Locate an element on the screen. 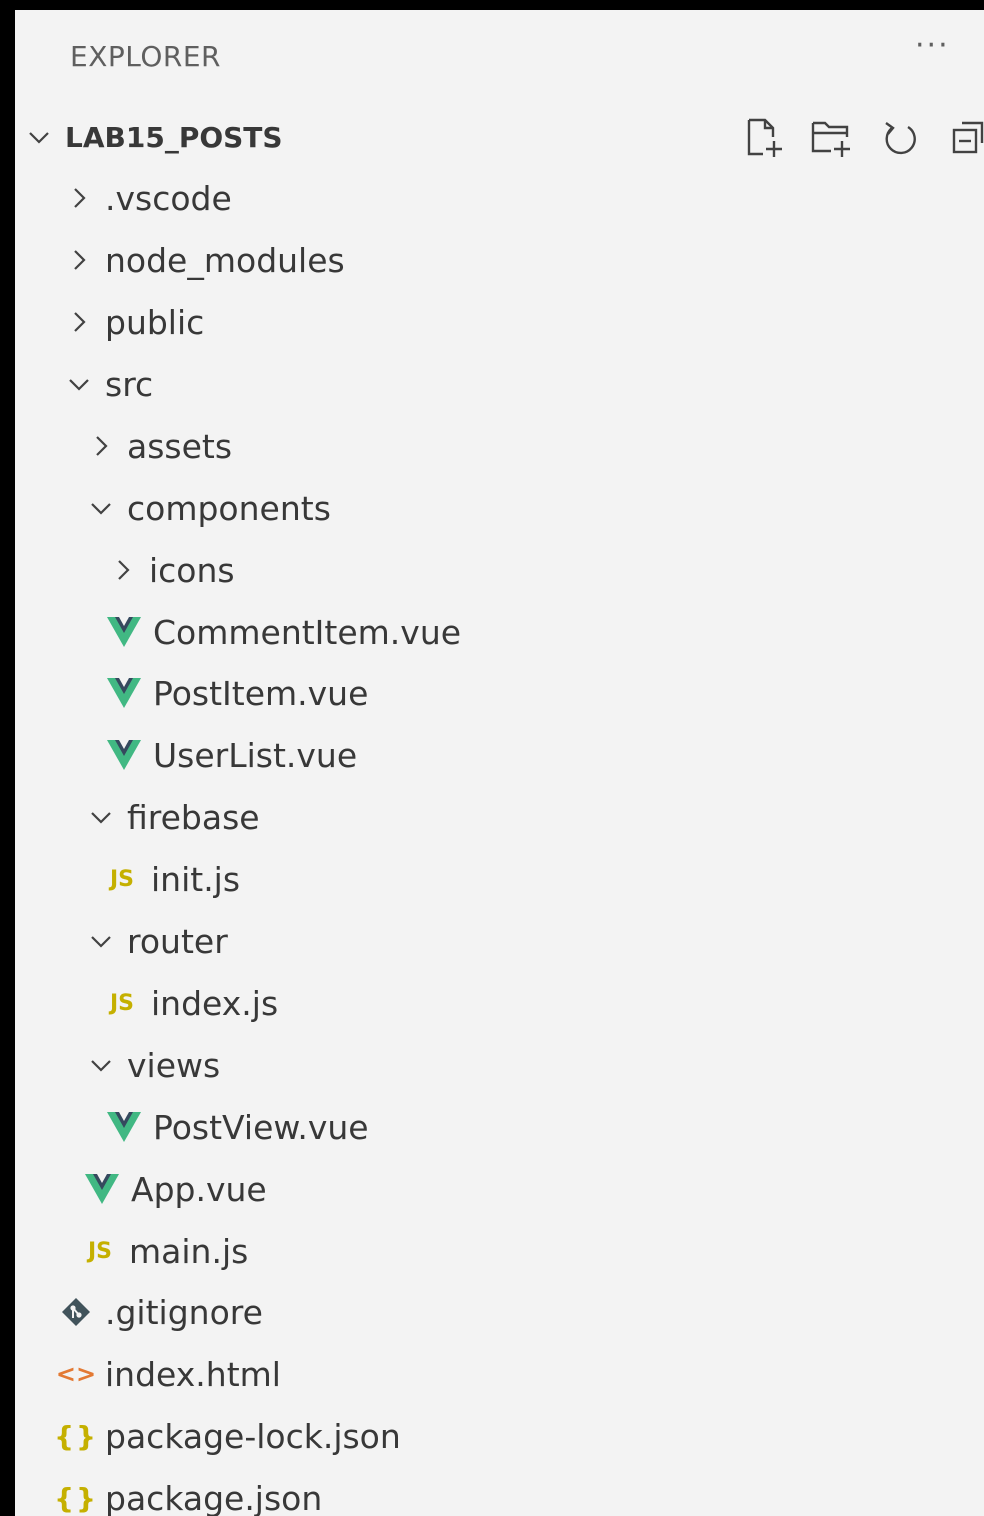 The image size is (984, 1516). new-folder-icon is located at coordinates (832, 138).